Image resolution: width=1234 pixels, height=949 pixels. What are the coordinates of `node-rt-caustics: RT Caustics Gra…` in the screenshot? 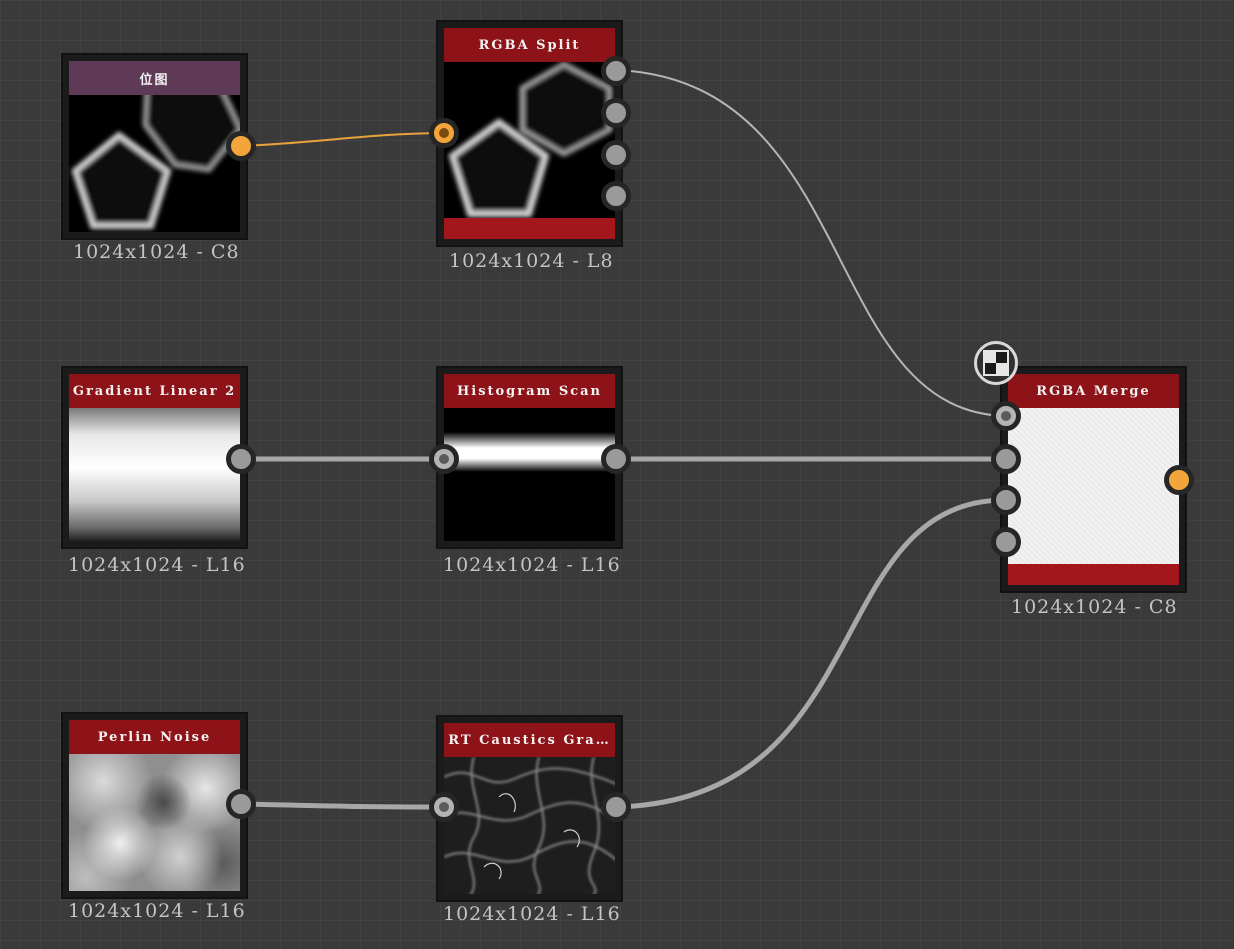 It's located at (529, 808).